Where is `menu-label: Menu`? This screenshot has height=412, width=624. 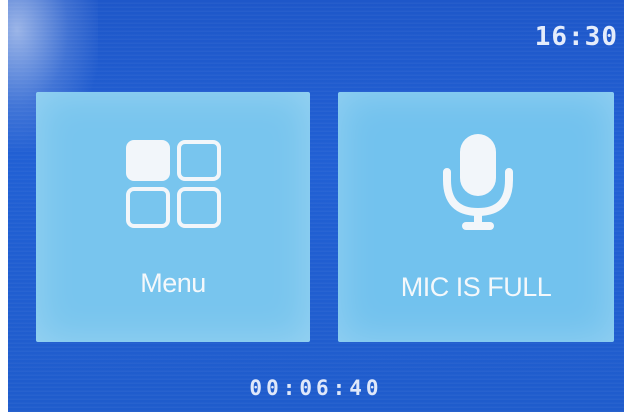 menu-label: Menu is located at coordinates (173, 283).